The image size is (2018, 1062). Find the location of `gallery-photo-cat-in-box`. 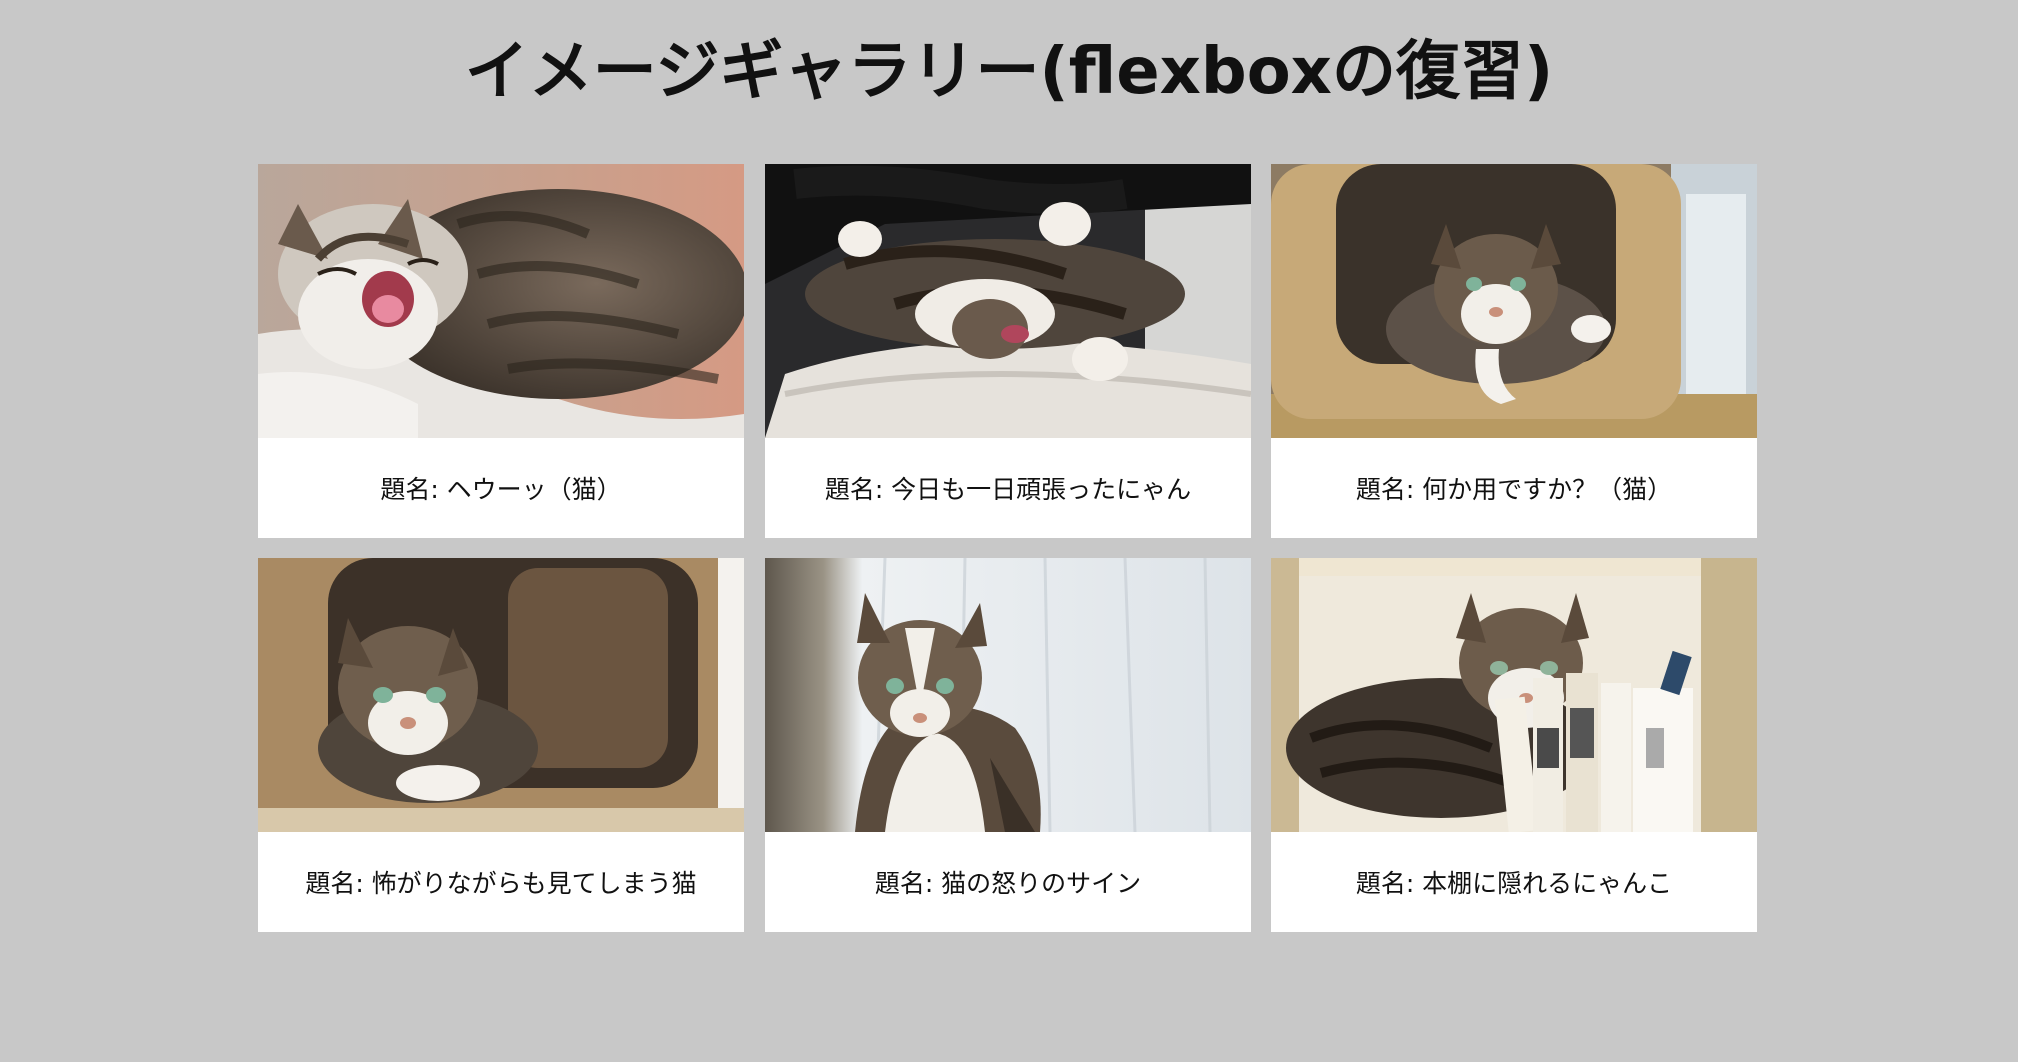

gallery-photo-cat-in-box is located at coordinates (1514, 301).